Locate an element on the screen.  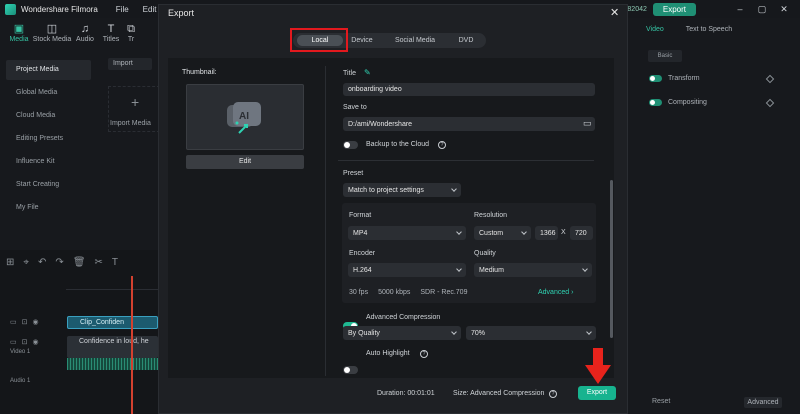
compositing-toggle is located at coordinates (655, 102).